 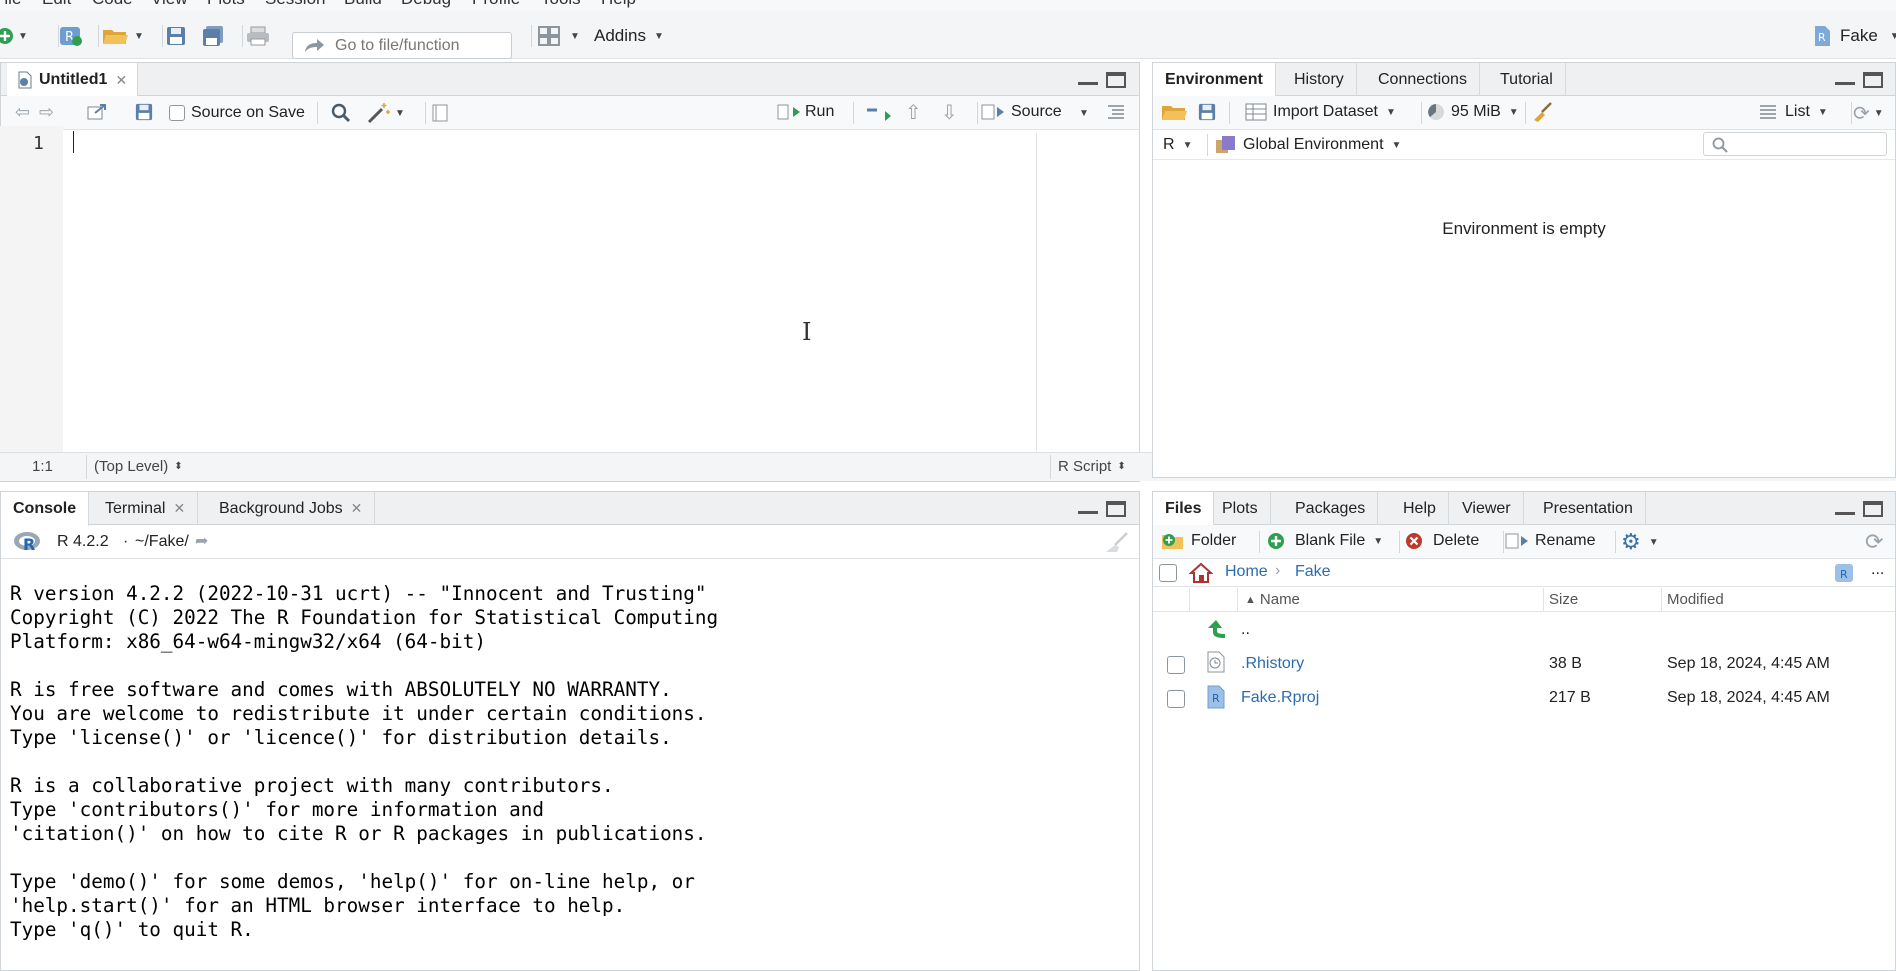 What do you see at coordinates (561, 4) in the screenshot?
I see `menu-tools: Tools` at bounding box center [561, 4].